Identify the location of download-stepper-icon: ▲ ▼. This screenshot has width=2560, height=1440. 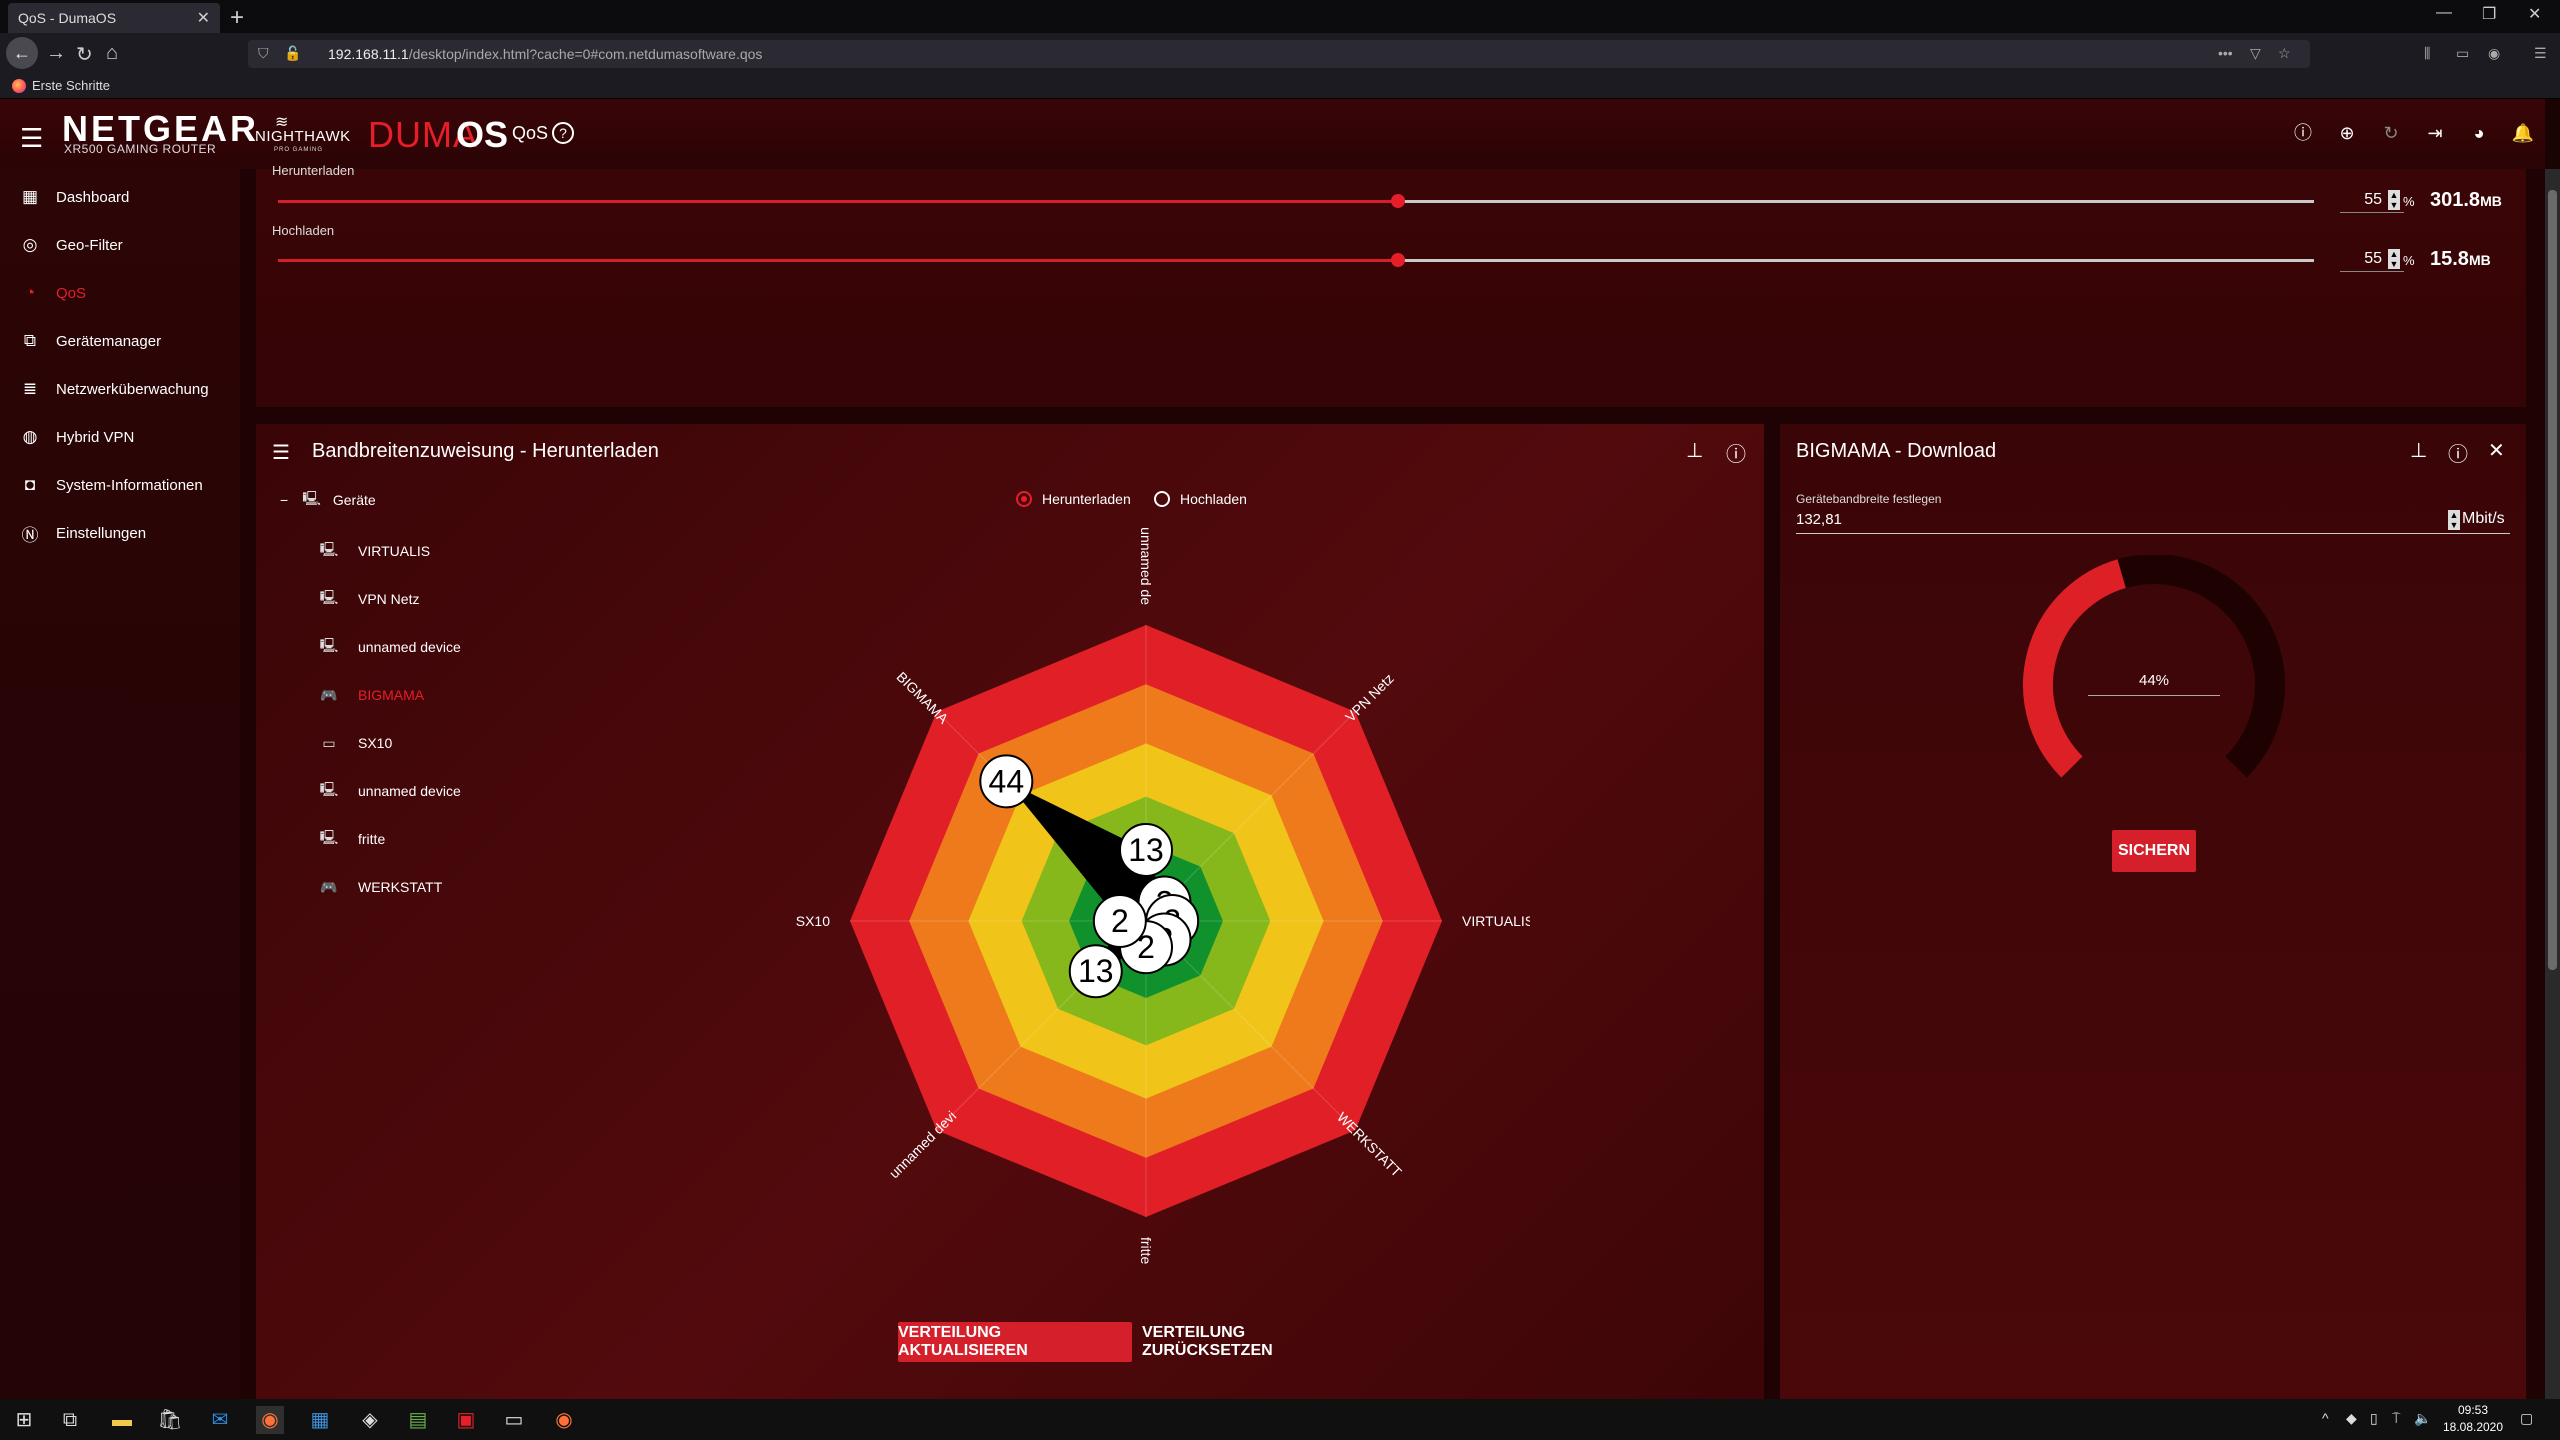
(2394, 200).